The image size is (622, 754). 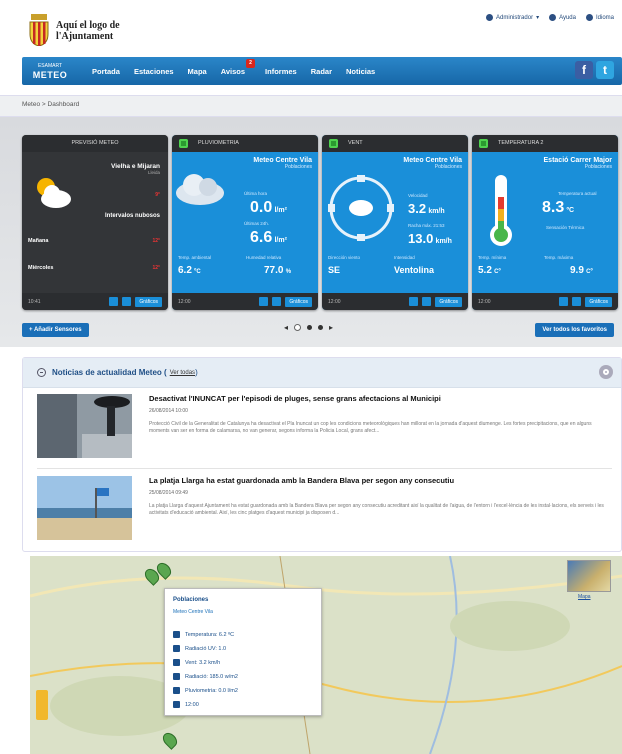 I want to click on nav-avisos: Avisos 2, so click(x=238, y=67).